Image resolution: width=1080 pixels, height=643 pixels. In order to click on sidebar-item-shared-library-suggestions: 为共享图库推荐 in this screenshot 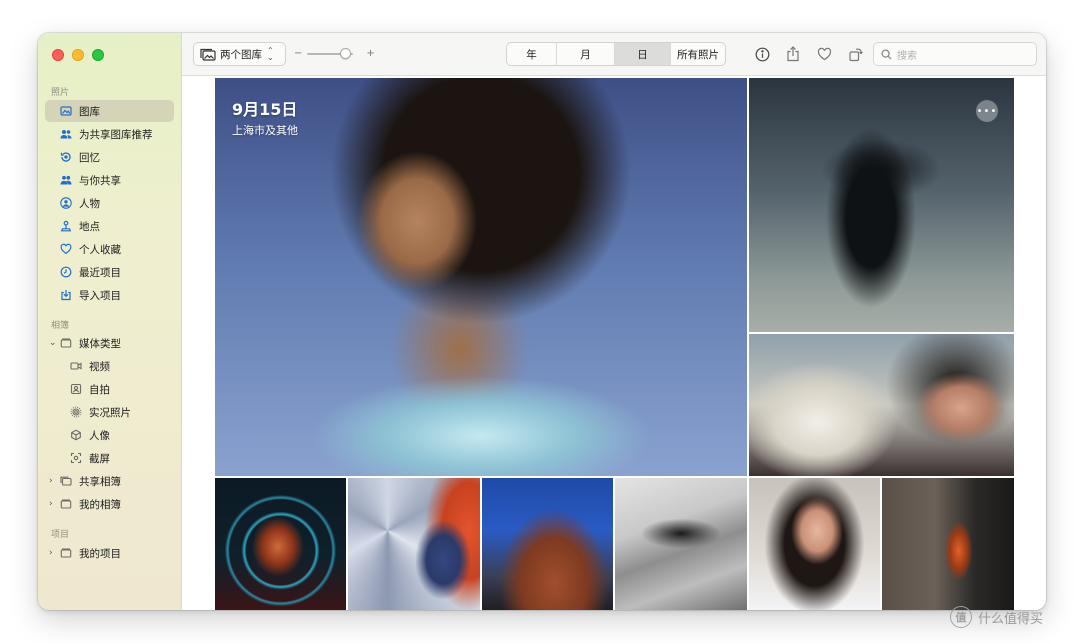, I will do `click(109, 134)`.